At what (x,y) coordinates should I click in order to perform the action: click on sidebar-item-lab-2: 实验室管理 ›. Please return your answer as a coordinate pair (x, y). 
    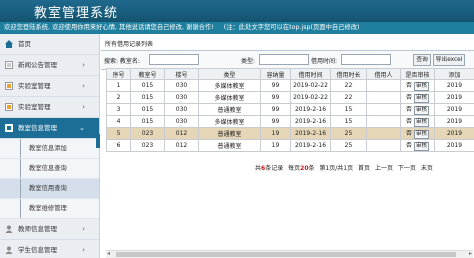
    Looking at the image, I should click on (49, 107).